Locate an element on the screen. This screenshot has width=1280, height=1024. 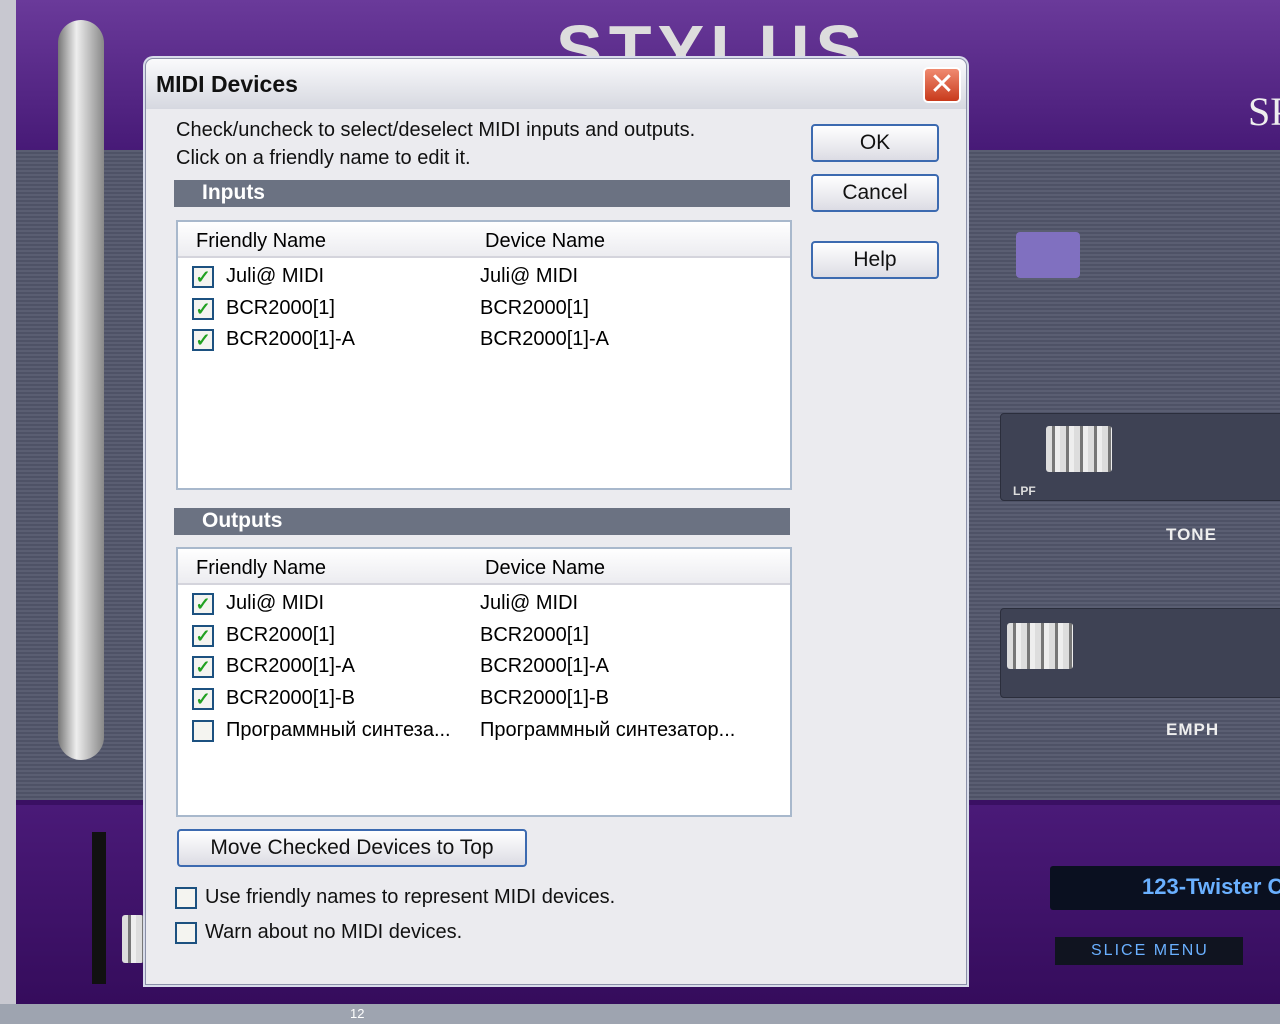
slice-menu-dropdown: SLICE MENU is located at coordinates (1149, 951).